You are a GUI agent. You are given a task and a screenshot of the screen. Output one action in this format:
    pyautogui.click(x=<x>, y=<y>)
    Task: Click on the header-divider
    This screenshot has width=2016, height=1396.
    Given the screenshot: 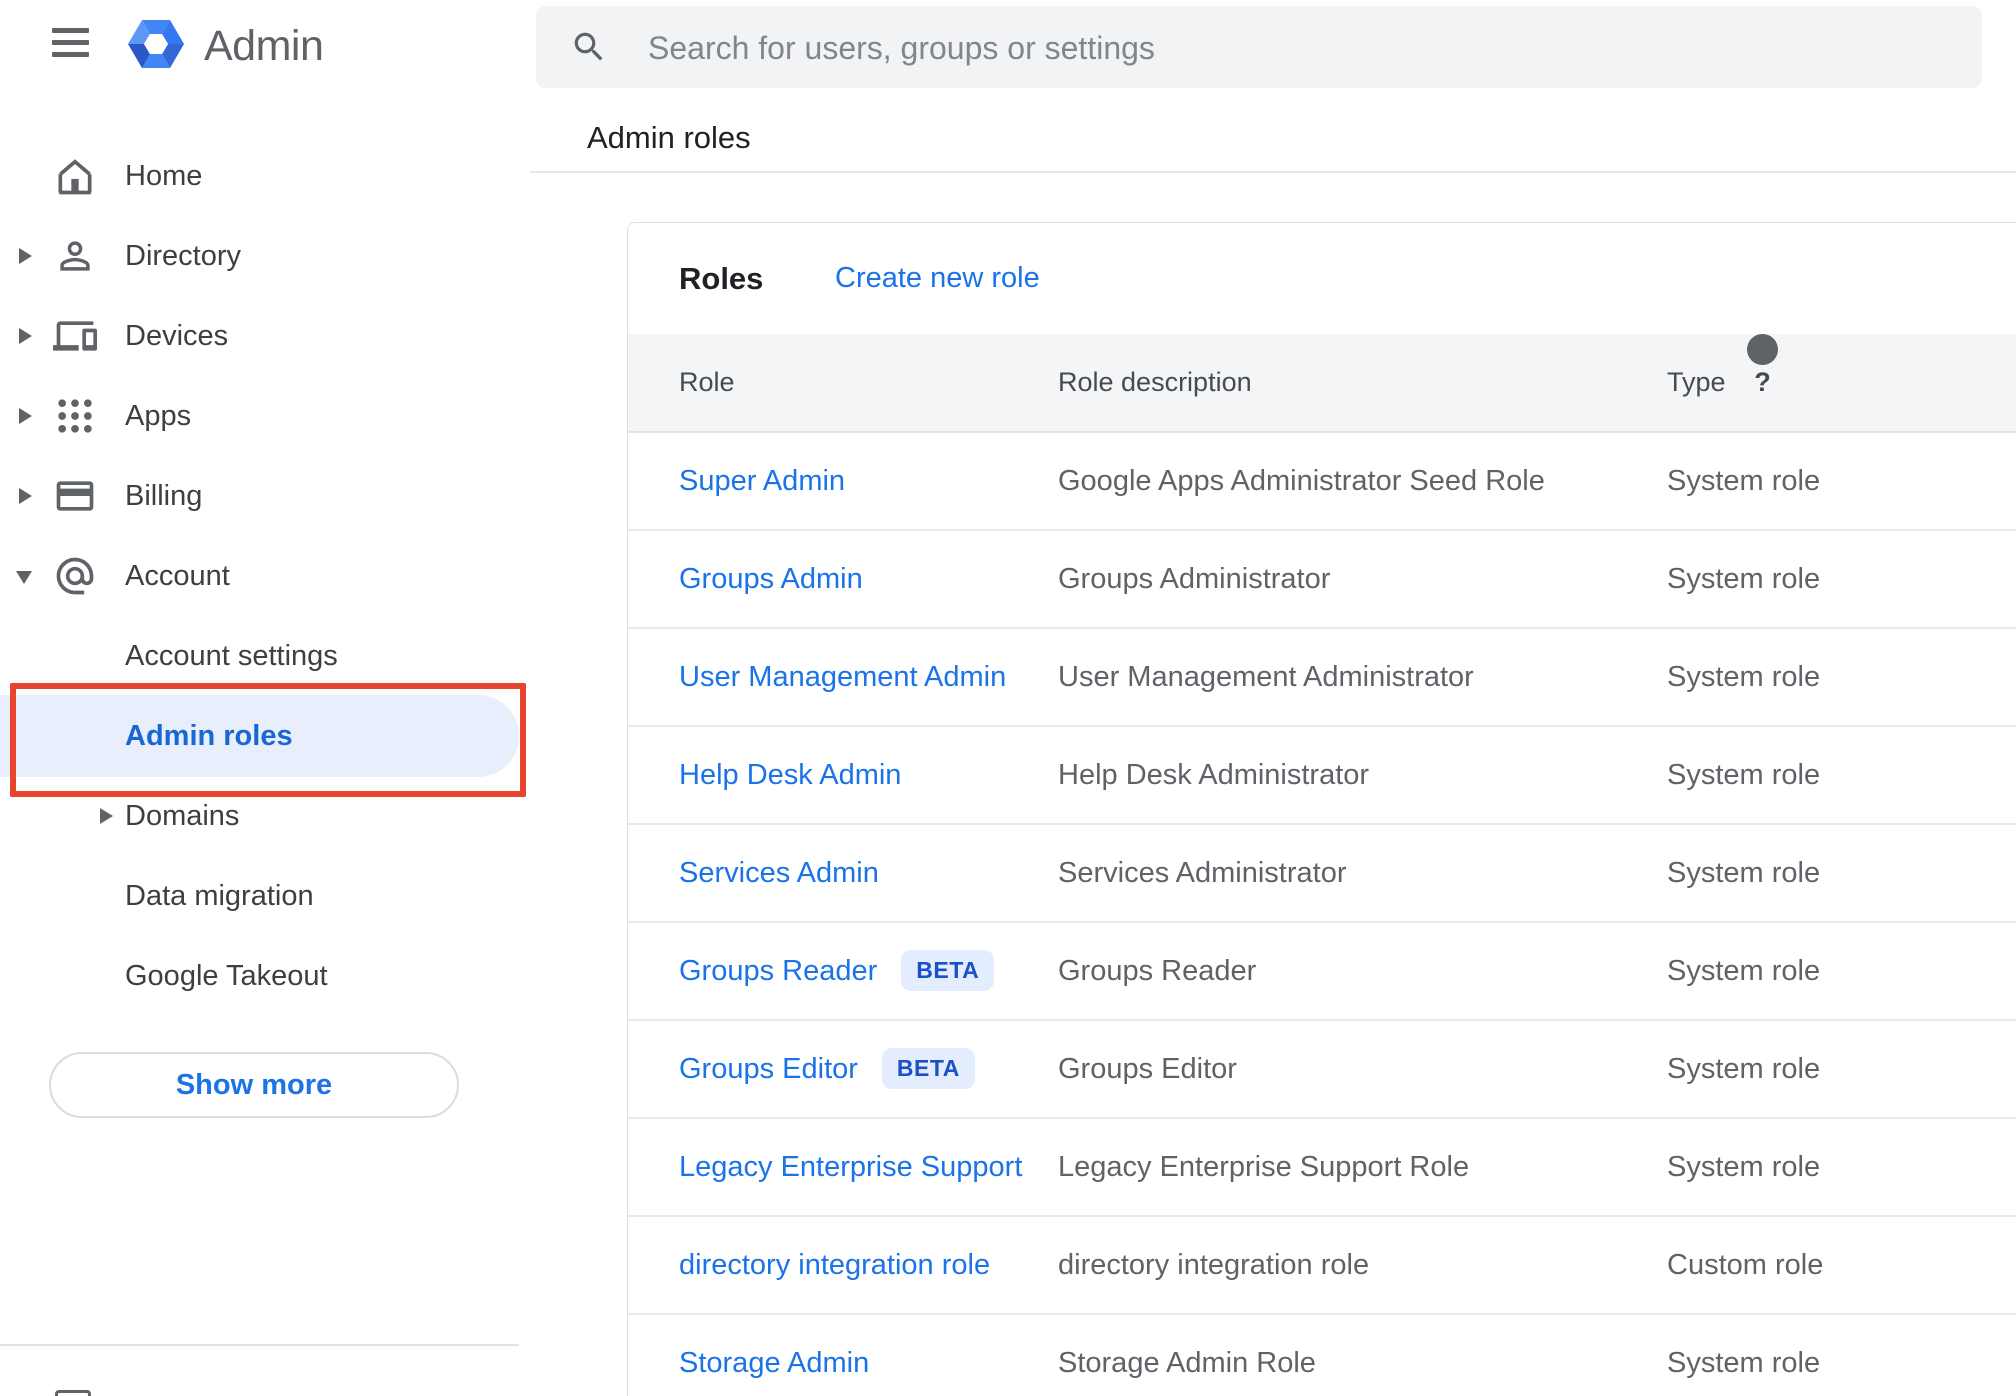 What is the action you would take?
    pyautogui.click(x=1273, y=172)
    